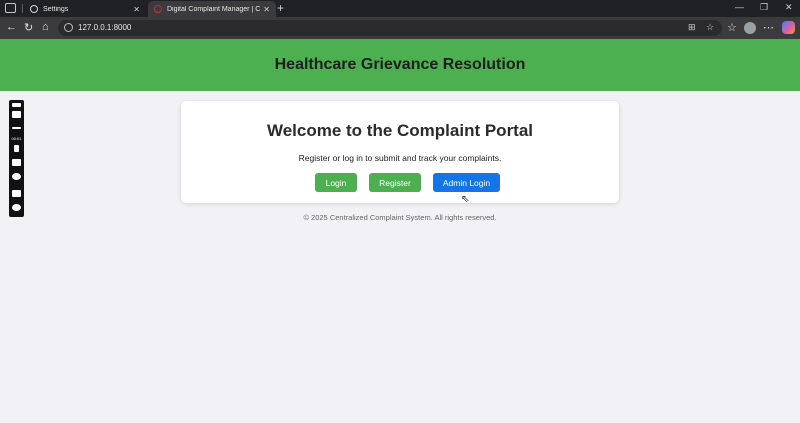 This screenshot has width=800, height=423. What do you see at coordinates (390, 28) in the screenshot?
I see `address-bar: 127.0.0.1:8000 ⊞ ☆` at bounding box center [390, 28].